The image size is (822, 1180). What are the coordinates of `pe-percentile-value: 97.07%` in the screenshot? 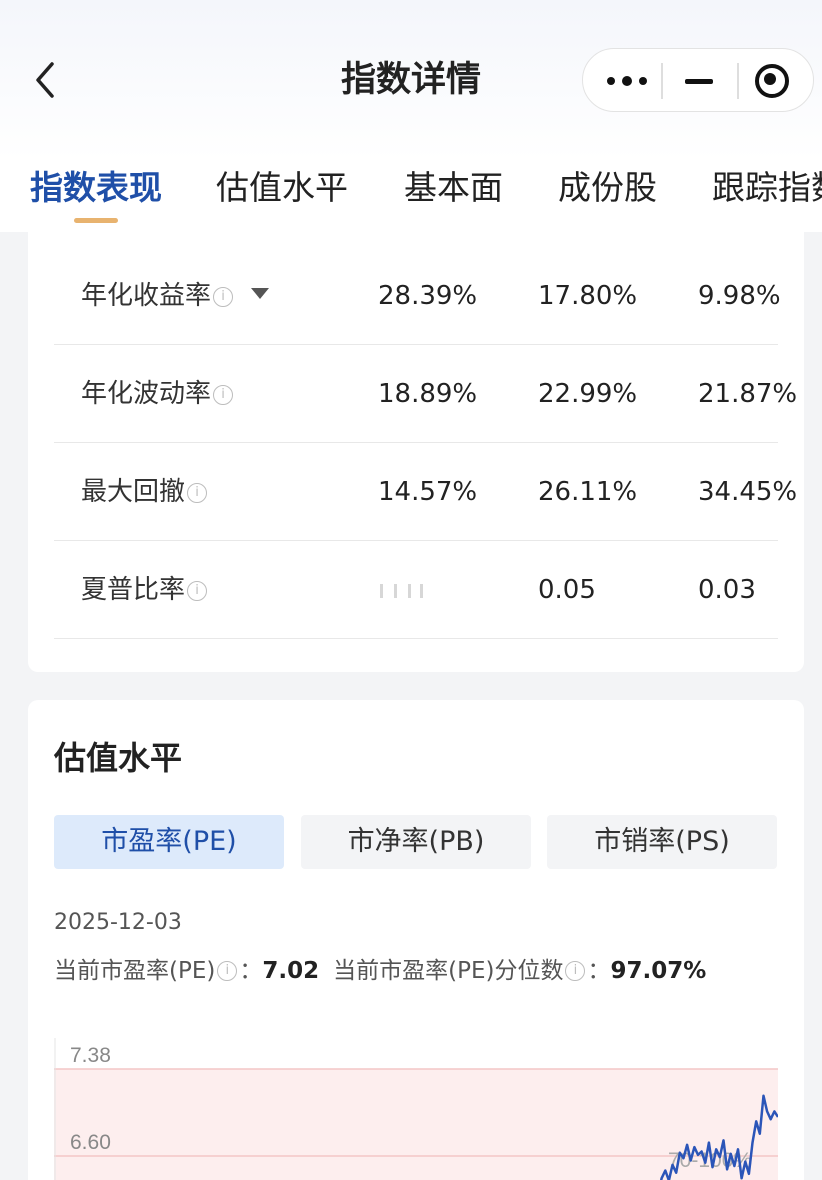 It's located at (658, 971).